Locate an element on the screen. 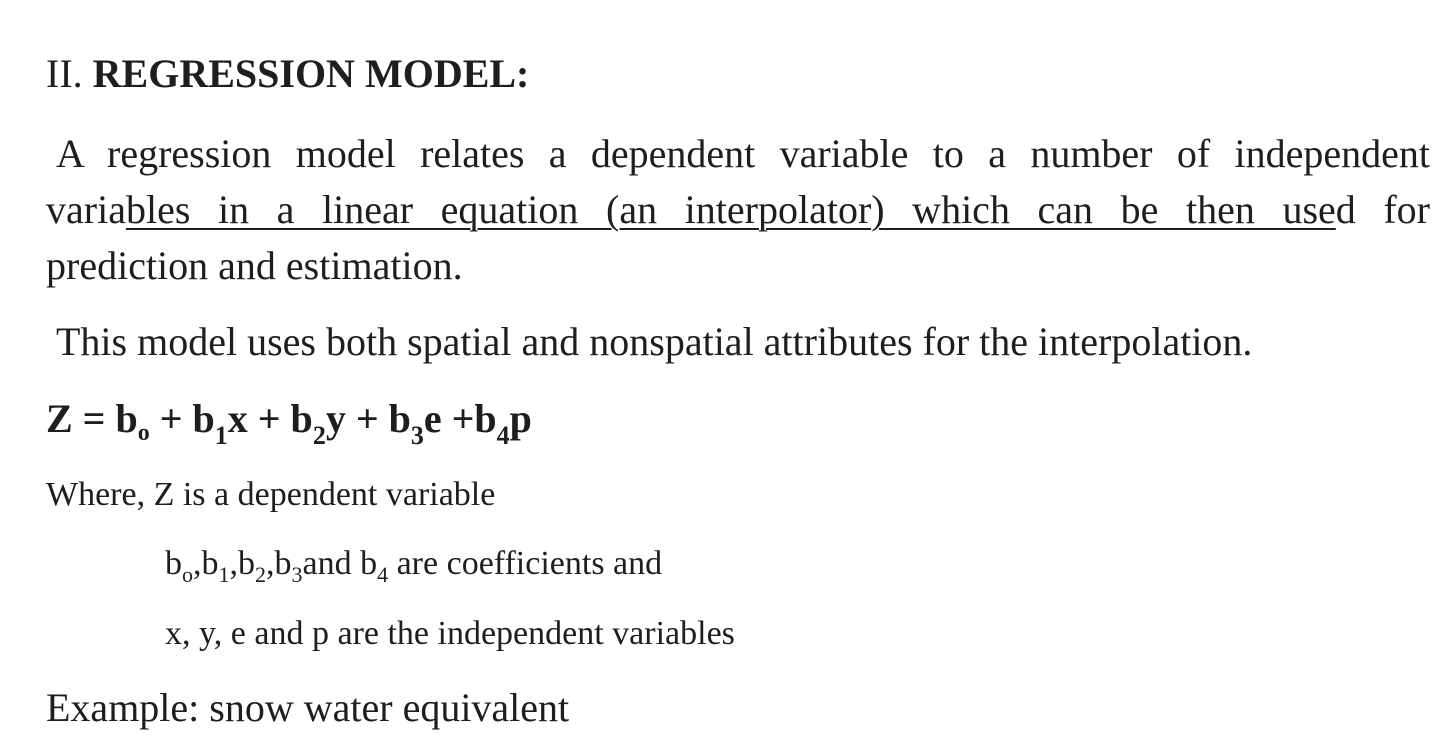 The height and width of the screenshot is (750, 1452). regression-equation: Z = bo + b1x + b2y + b3e +b4p is located at coordinates (289, 421).